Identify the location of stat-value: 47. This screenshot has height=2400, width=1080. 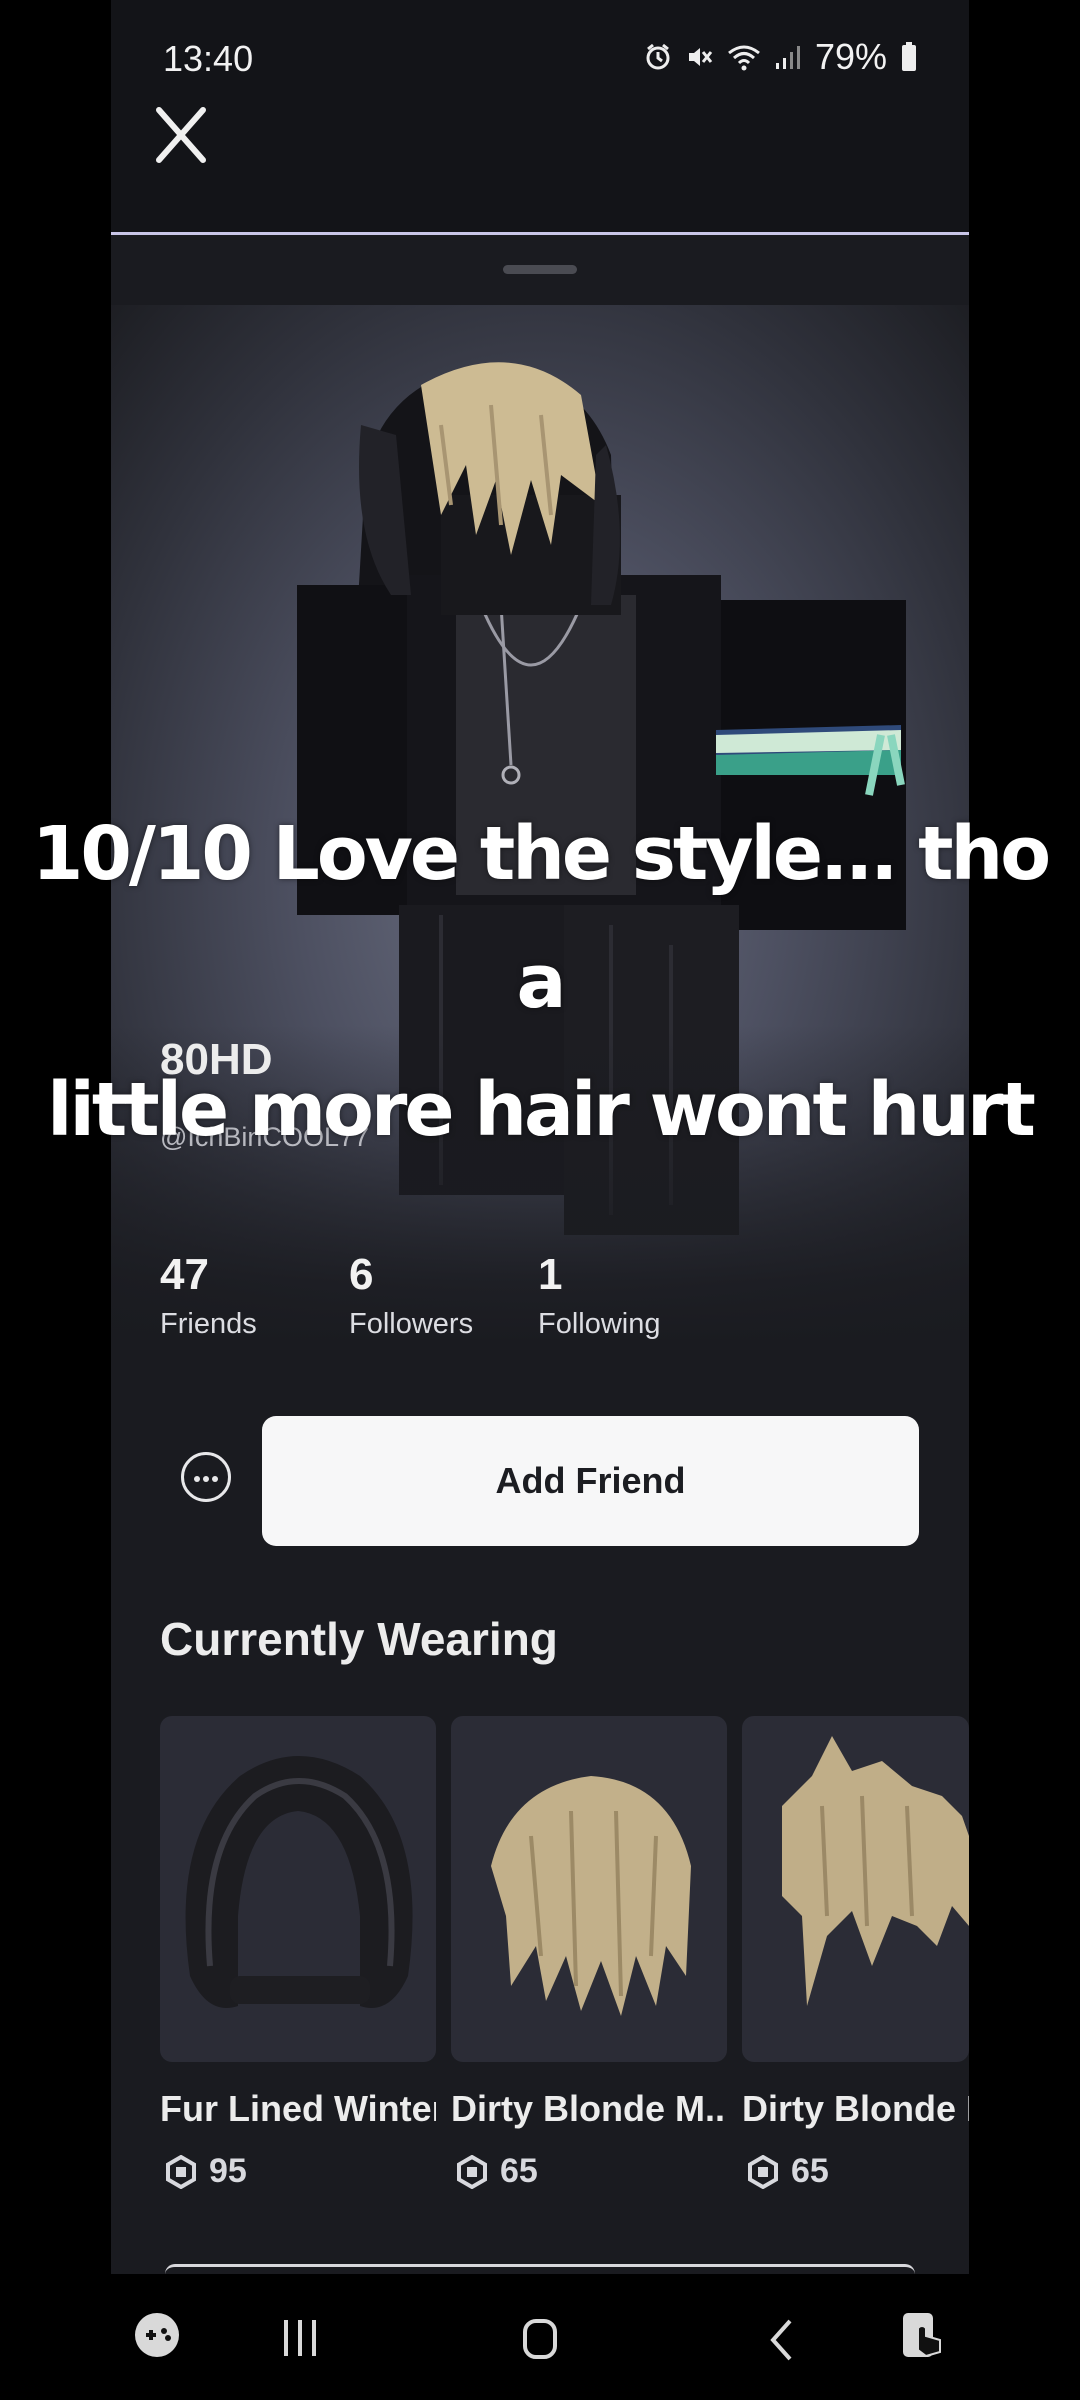
(184, 1274).